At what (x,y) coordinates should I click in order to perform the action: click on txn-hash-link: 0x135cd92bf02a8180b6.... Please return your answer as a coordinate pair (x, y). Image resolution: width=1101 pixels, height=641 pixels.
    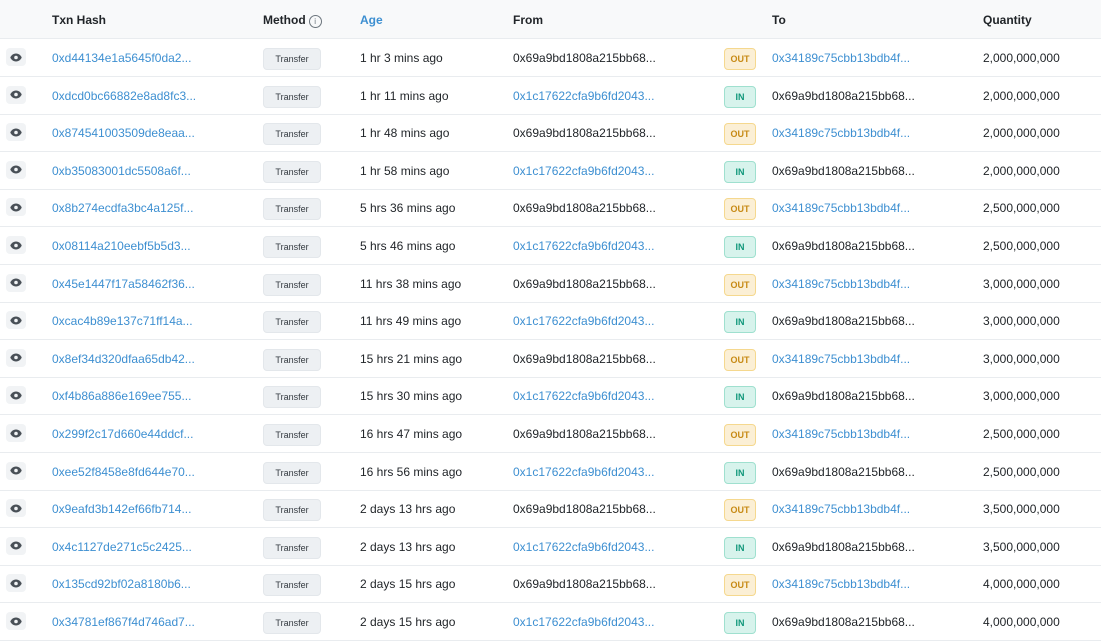
    Looking at the image, I should click on (121, 584).